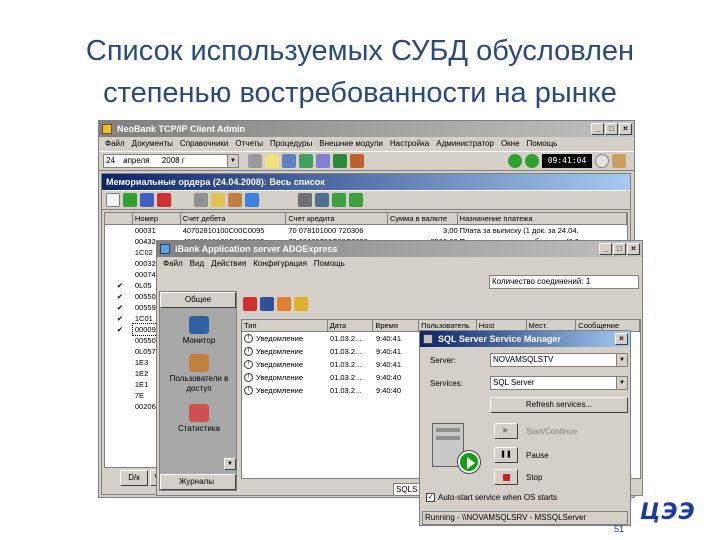 The image size is (720, 540). I want to click on col-debit: Счет дебета, so click(233, 219).